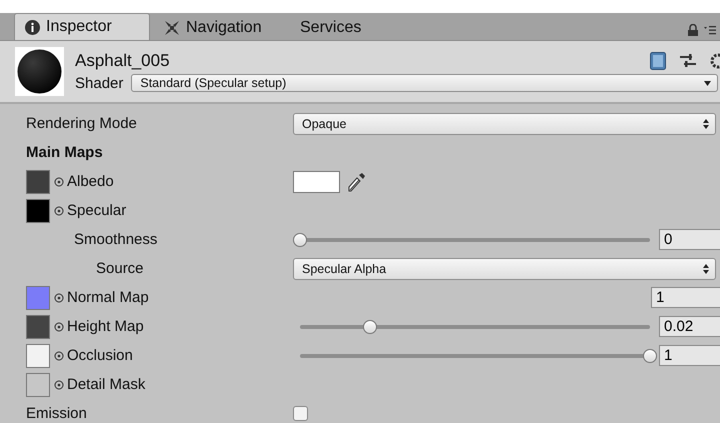  What do you see at coordinates (100, 355) in the screenshot?
I see `property-label: Occlusion` at bounding box center [100, 355].